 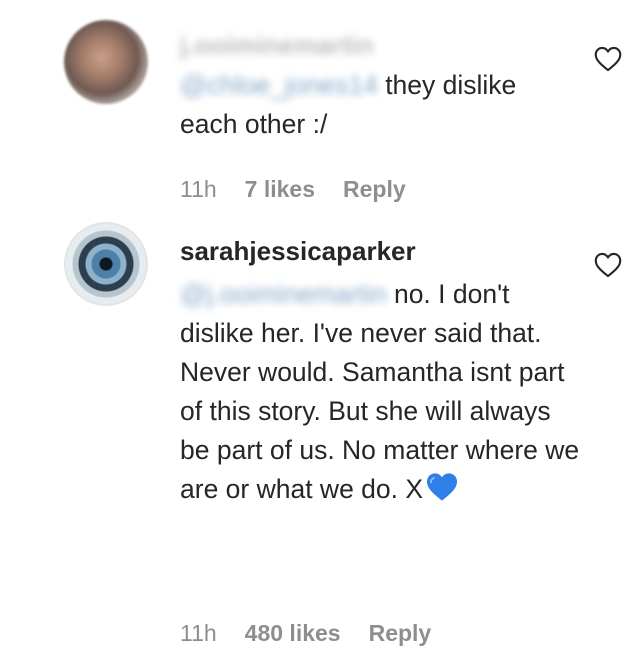 I want to click on likes-count: 7 likes, so click(x=280, y=189).